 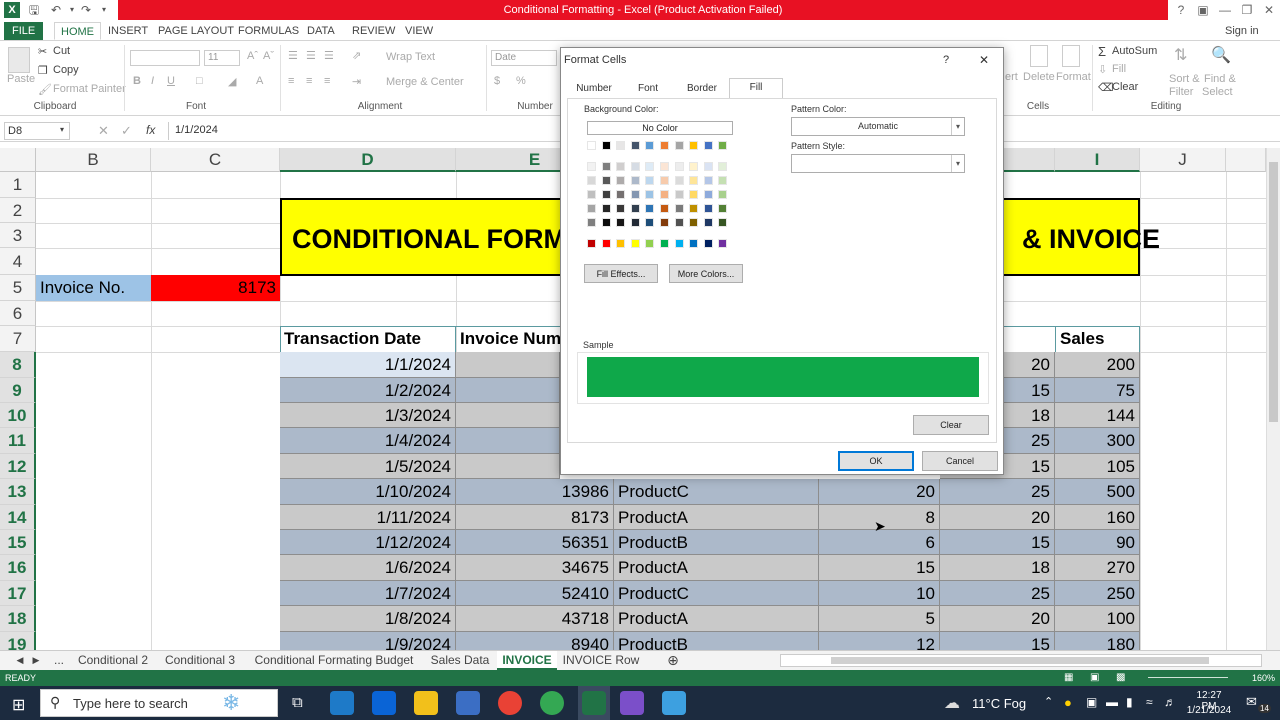 What do you see at coordinates (497, 81) in the screenshot?
I see `currency-icon: $` at bounding box center [497, 81].